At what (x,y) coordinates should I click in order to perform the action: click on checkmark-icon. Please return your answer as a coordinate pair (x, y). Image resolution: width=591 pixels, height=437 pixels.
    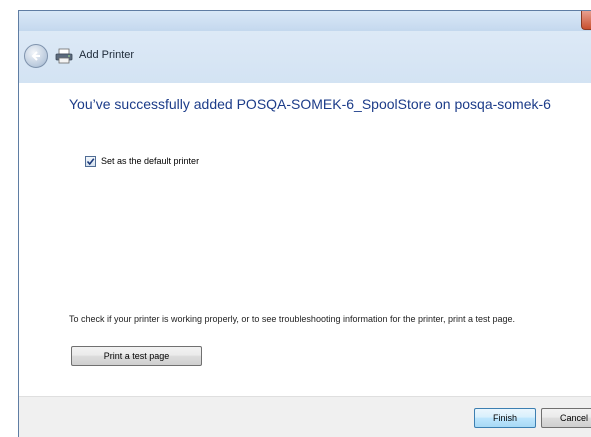
    Looking at the image, I should click on (90, 161).